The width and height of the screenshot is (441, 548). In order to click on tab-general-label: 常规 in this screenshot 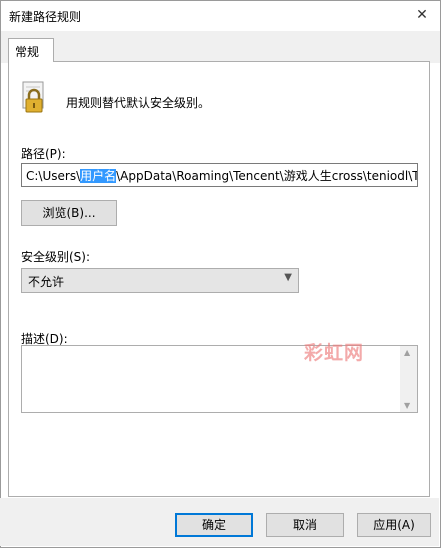, I will do `click(27, 52)`.